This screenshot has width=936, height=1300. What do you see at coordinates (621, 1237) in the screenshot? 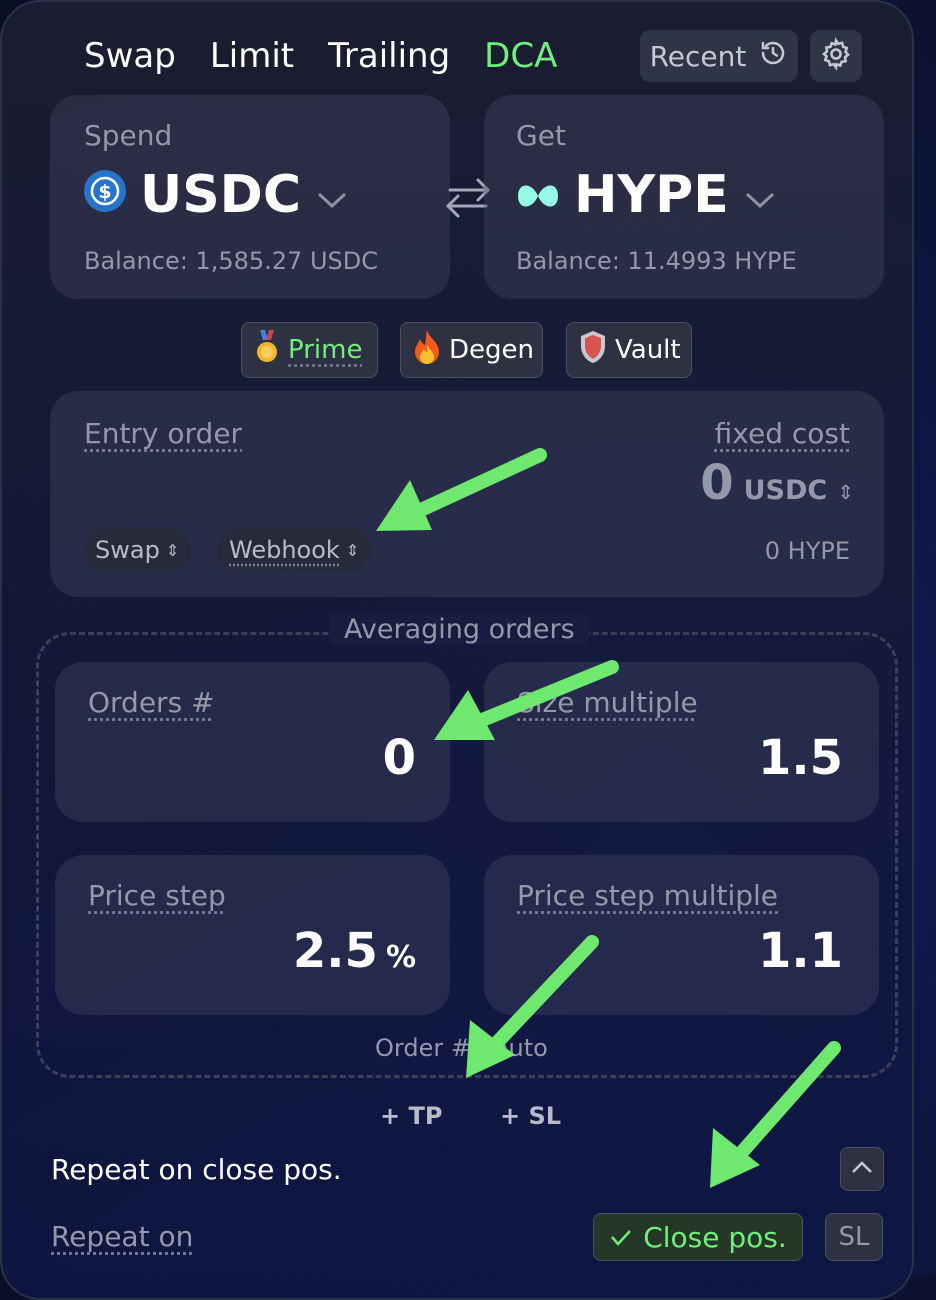
I see `check-icon` at bounding box center [621, 1237].